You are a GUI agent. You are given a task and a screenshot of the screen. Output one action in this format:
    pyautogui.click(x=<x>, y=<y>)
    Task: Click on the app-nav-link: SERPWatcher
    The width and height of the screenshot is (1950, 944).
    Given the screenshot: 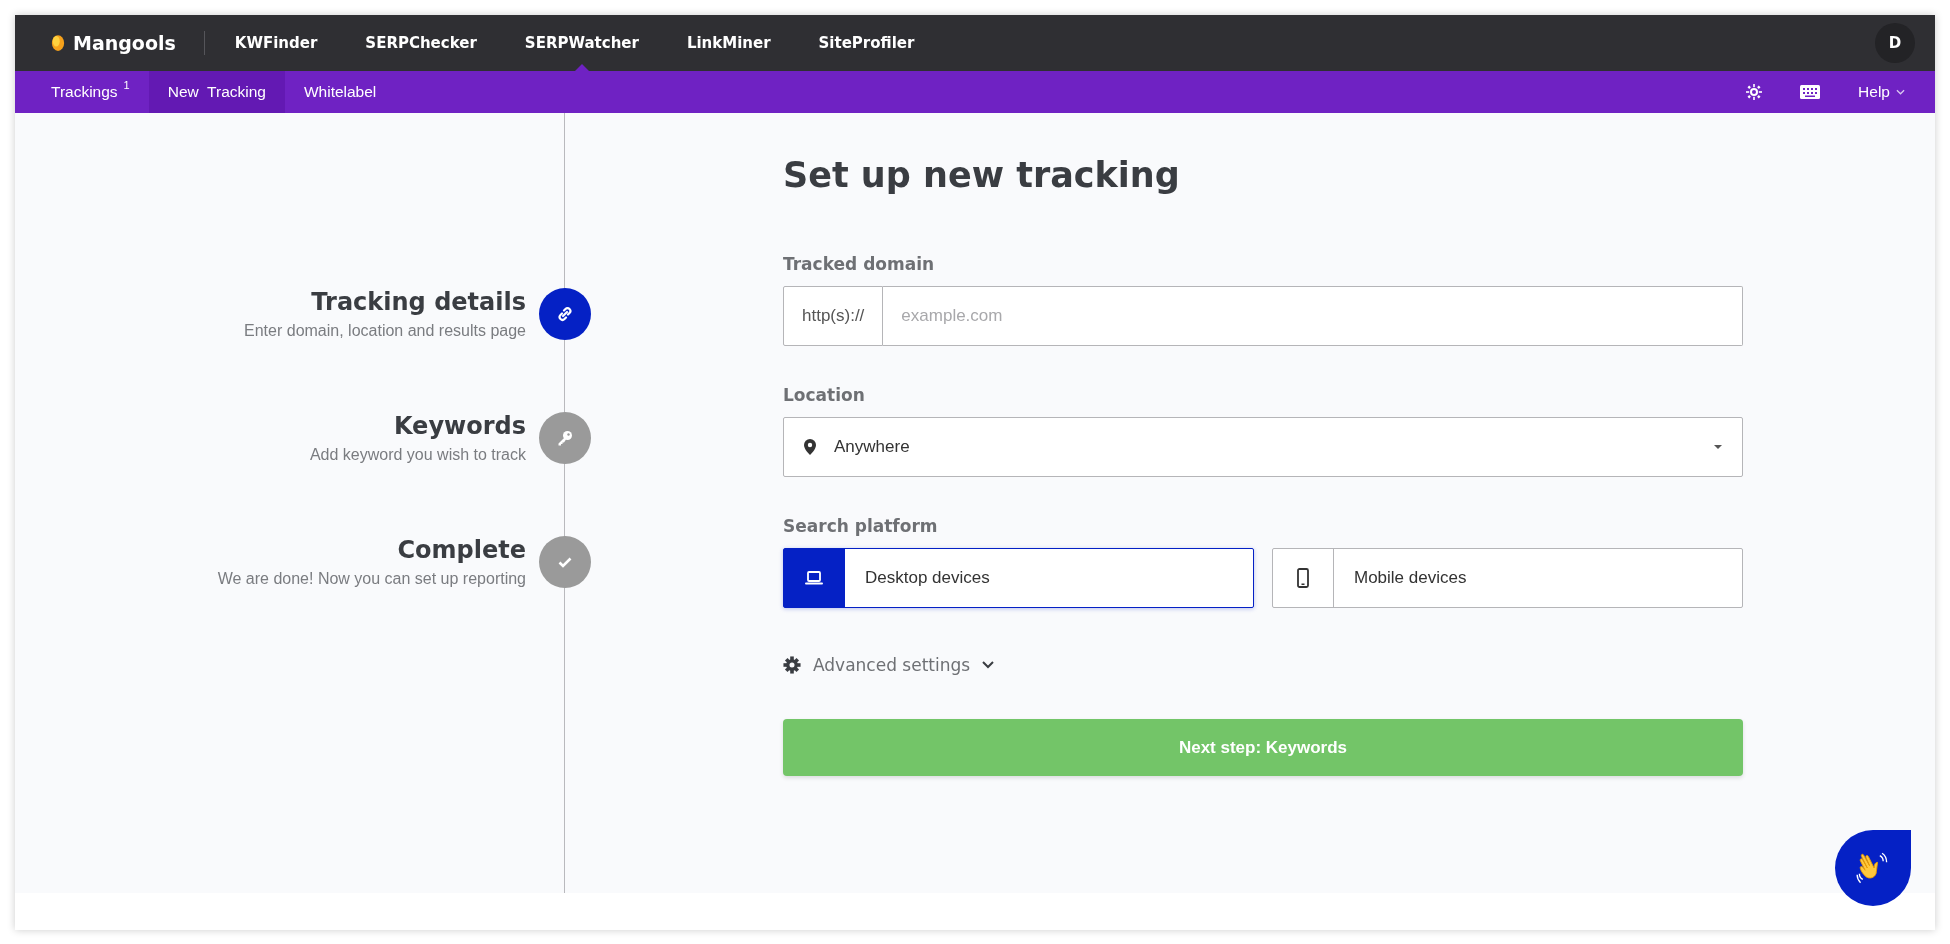 What is the action you would take?
    pyautogui.click(x=581, y=43)
    